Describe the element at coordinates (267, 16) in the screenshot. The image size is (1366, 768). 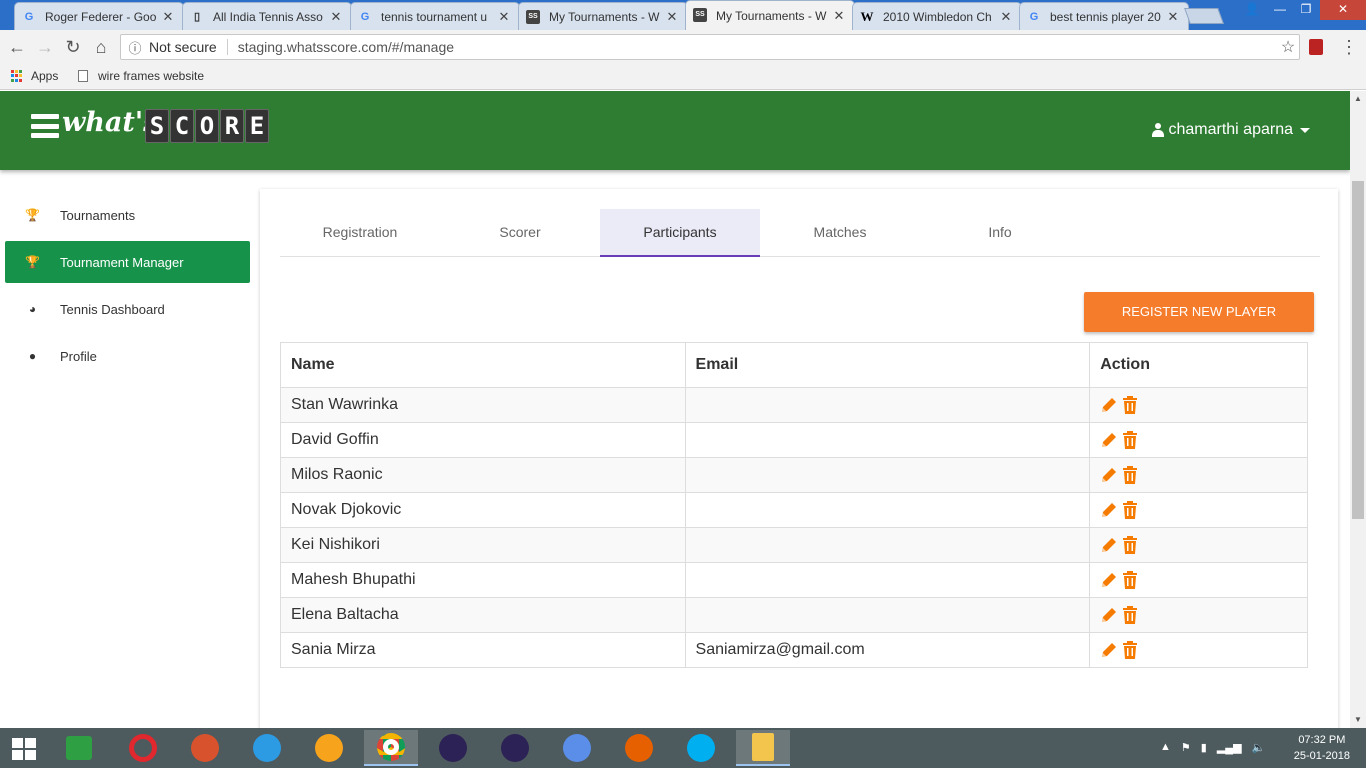
I see `browser-tab-2: ▯ All India Tennis Asso ✕` at that location.